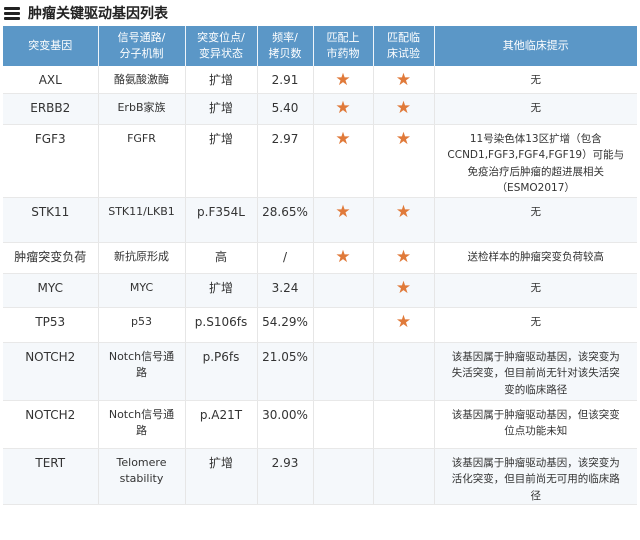  Describe the element at coordinates (141, 256) in the screenshot. I see `pathway-cell-line: 新抗原形成` at that location.